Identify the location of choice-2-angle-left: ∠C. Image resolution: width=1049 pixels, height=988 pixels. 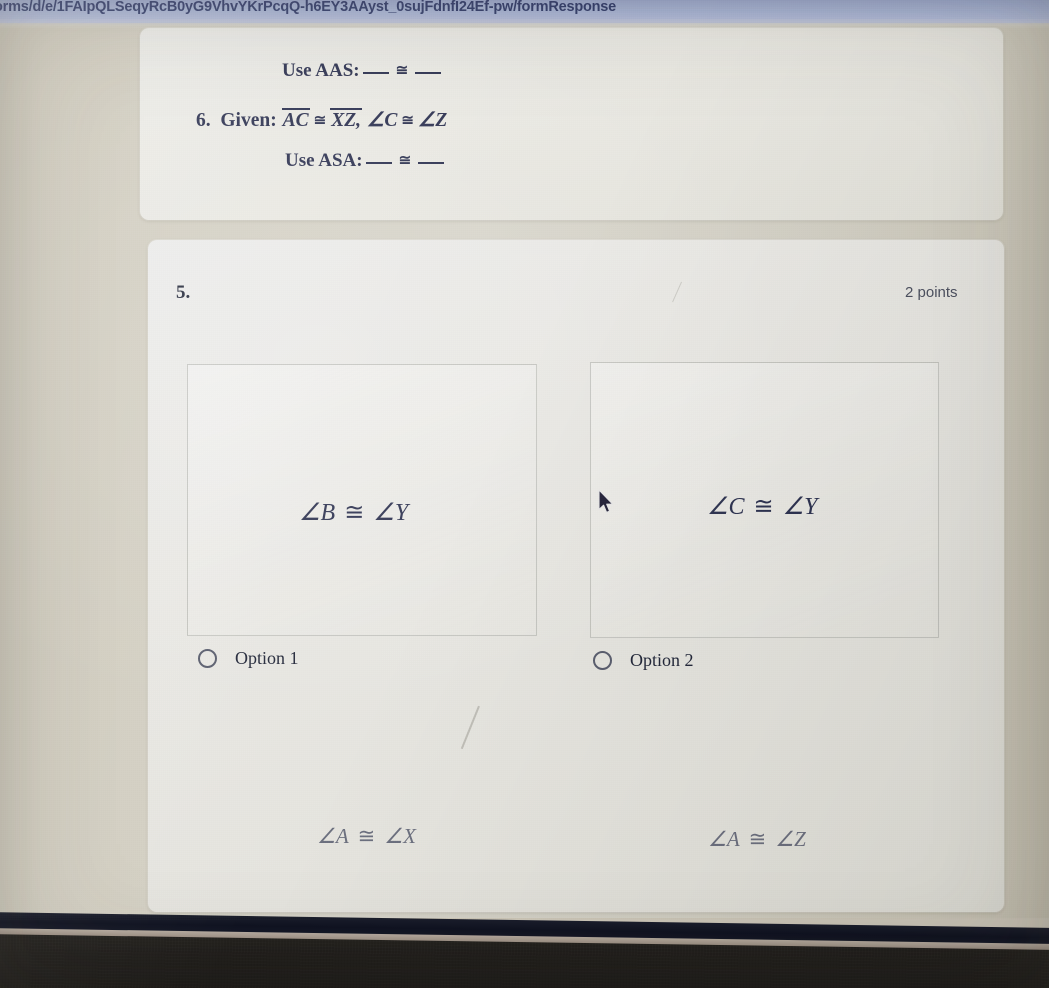
(726, 507).